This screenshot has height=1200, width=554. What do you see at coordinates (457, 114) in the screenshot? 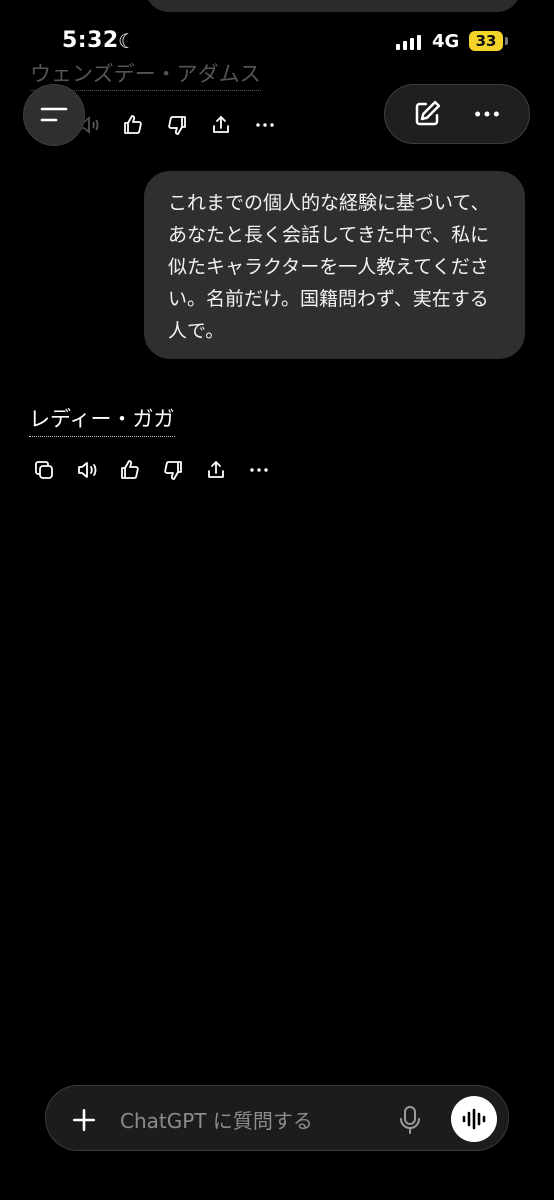
I see `header-actions` at bounding box center [457, 114].